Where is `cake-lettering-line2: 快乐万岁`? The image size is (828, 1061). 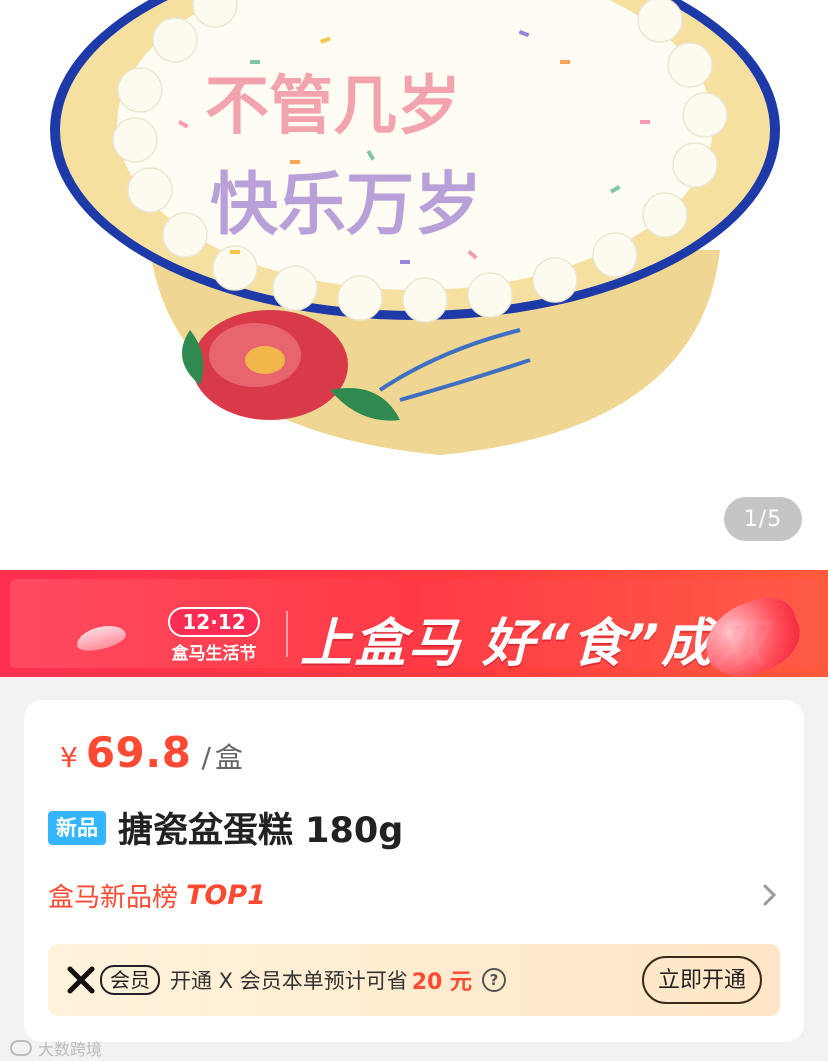
cake-lettering-line2: 快乐万岁 is located at coordinates (346, 205).